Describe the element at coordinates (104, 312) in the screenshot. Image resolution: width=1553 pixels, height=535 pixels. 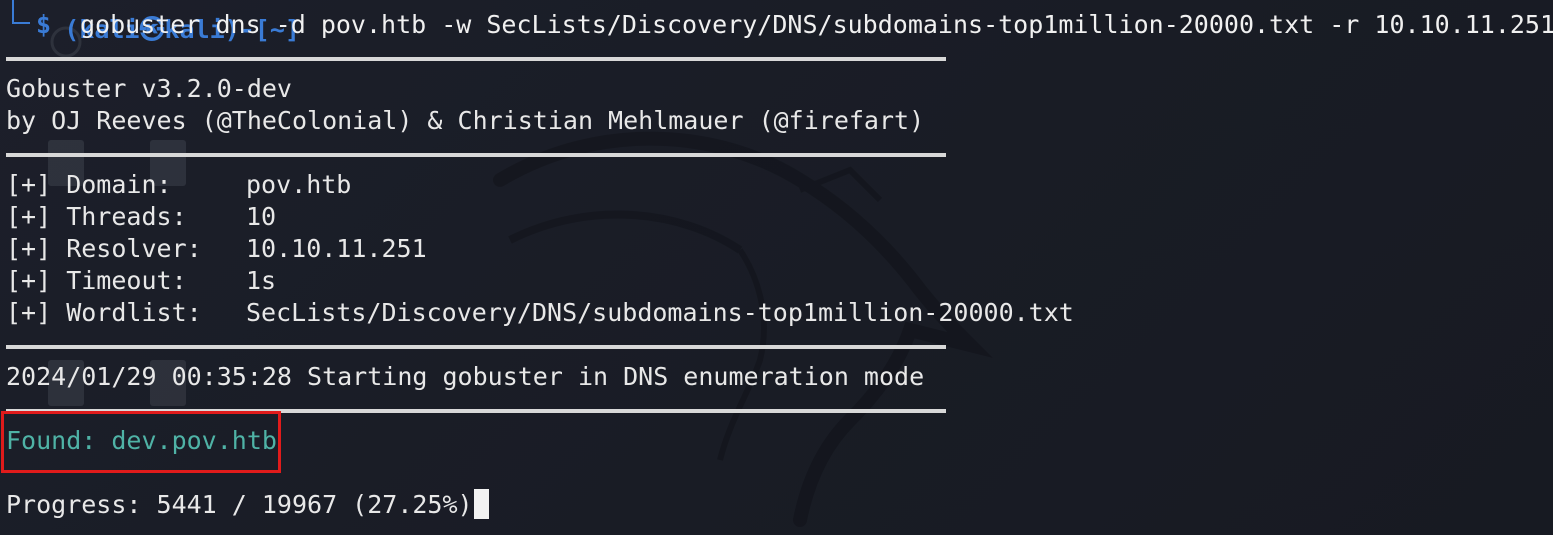
I see `option-wordlist-label: [+] Wordlist:` at that location.